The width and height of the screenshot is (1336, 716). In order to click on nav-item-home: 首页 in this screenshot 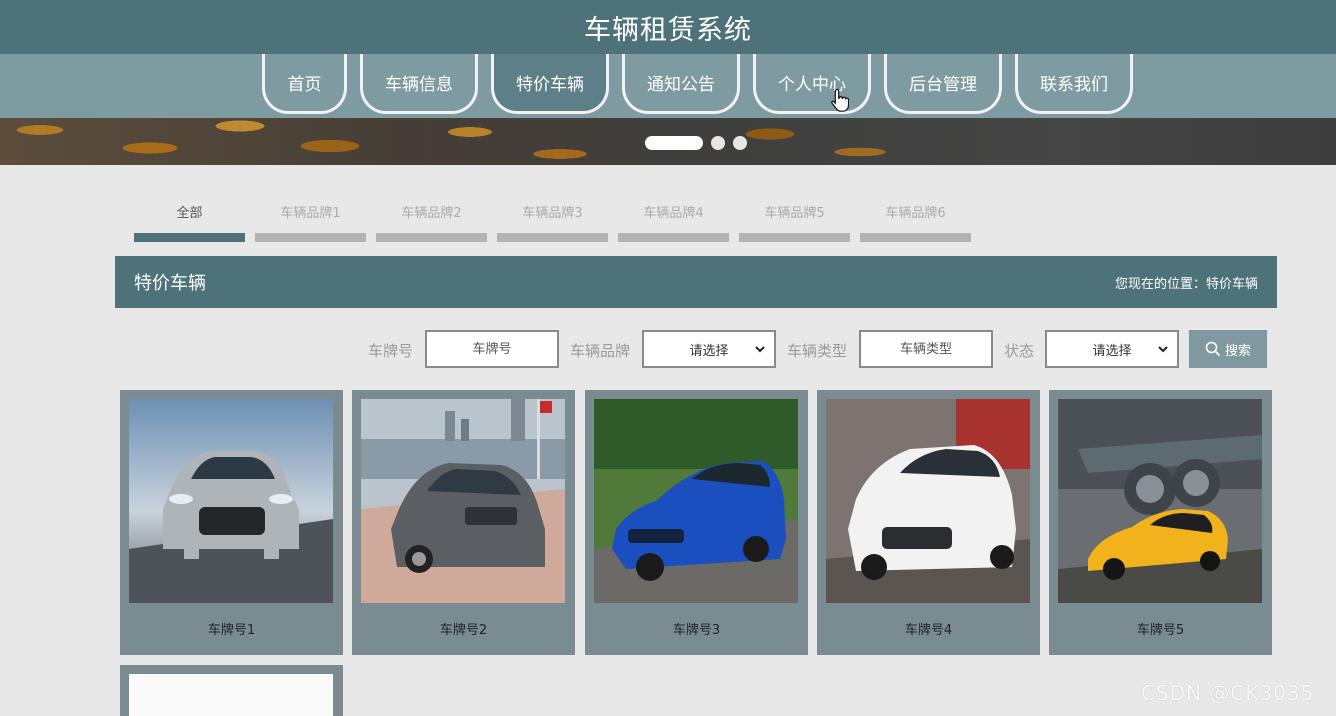, I will do `click(304, 84)`.